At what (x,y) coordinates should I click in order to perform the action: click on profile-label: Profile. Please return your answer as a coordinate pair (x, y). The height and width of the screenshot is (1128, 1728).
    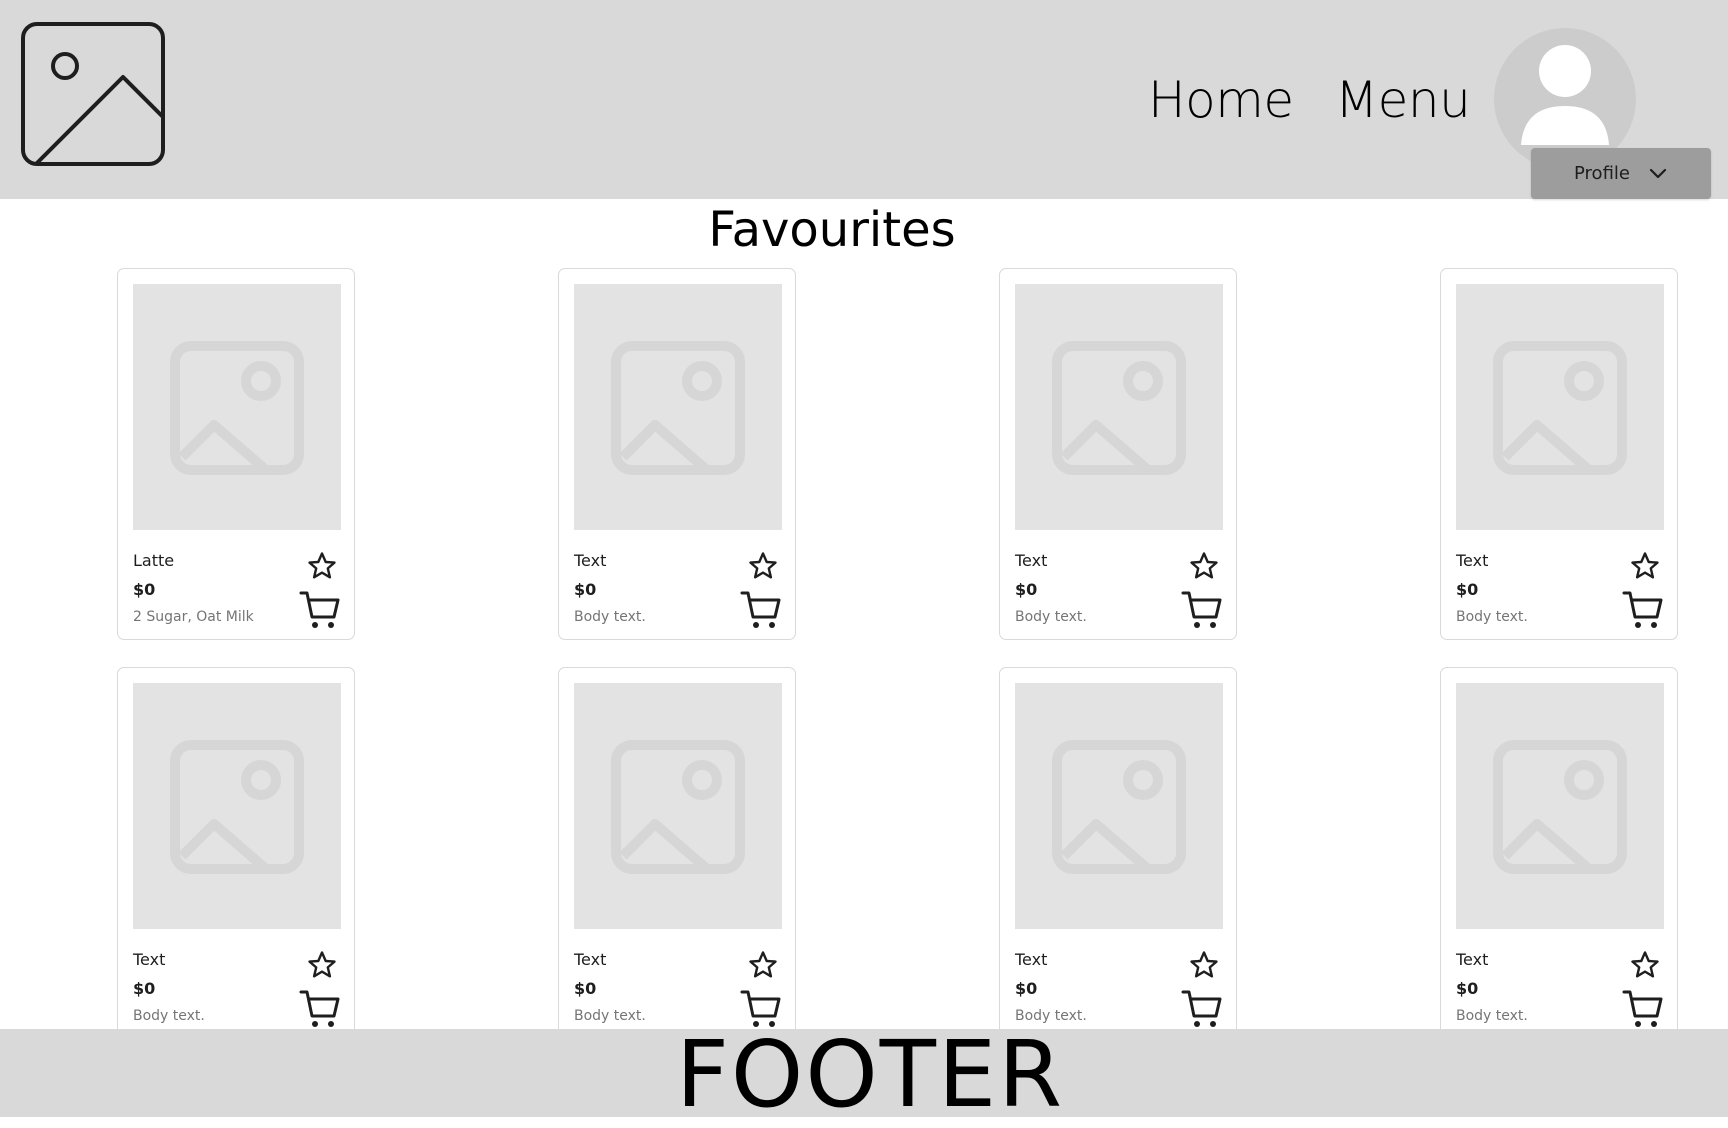
    Looking at the image, I should click on (1602, 173).